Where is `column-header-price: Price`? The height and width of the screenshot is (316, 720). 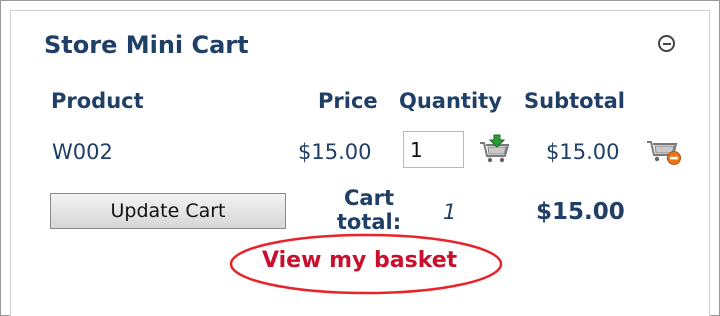 column-header-price: Price is located at coordinates (348, 101).